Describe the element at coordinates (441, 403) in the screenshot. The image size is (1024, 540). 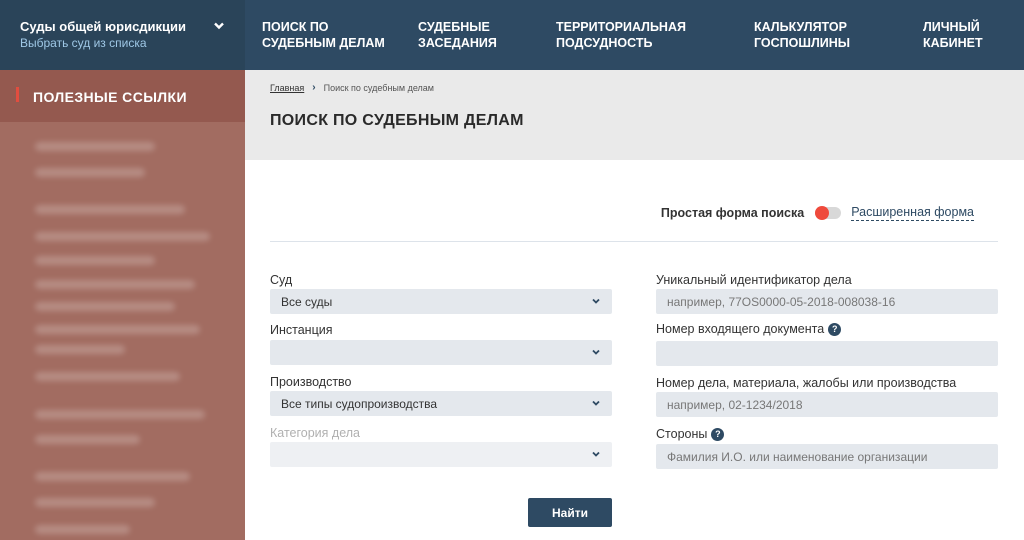
I see `proceeding-select: Все типы судопроизводства` at that location.